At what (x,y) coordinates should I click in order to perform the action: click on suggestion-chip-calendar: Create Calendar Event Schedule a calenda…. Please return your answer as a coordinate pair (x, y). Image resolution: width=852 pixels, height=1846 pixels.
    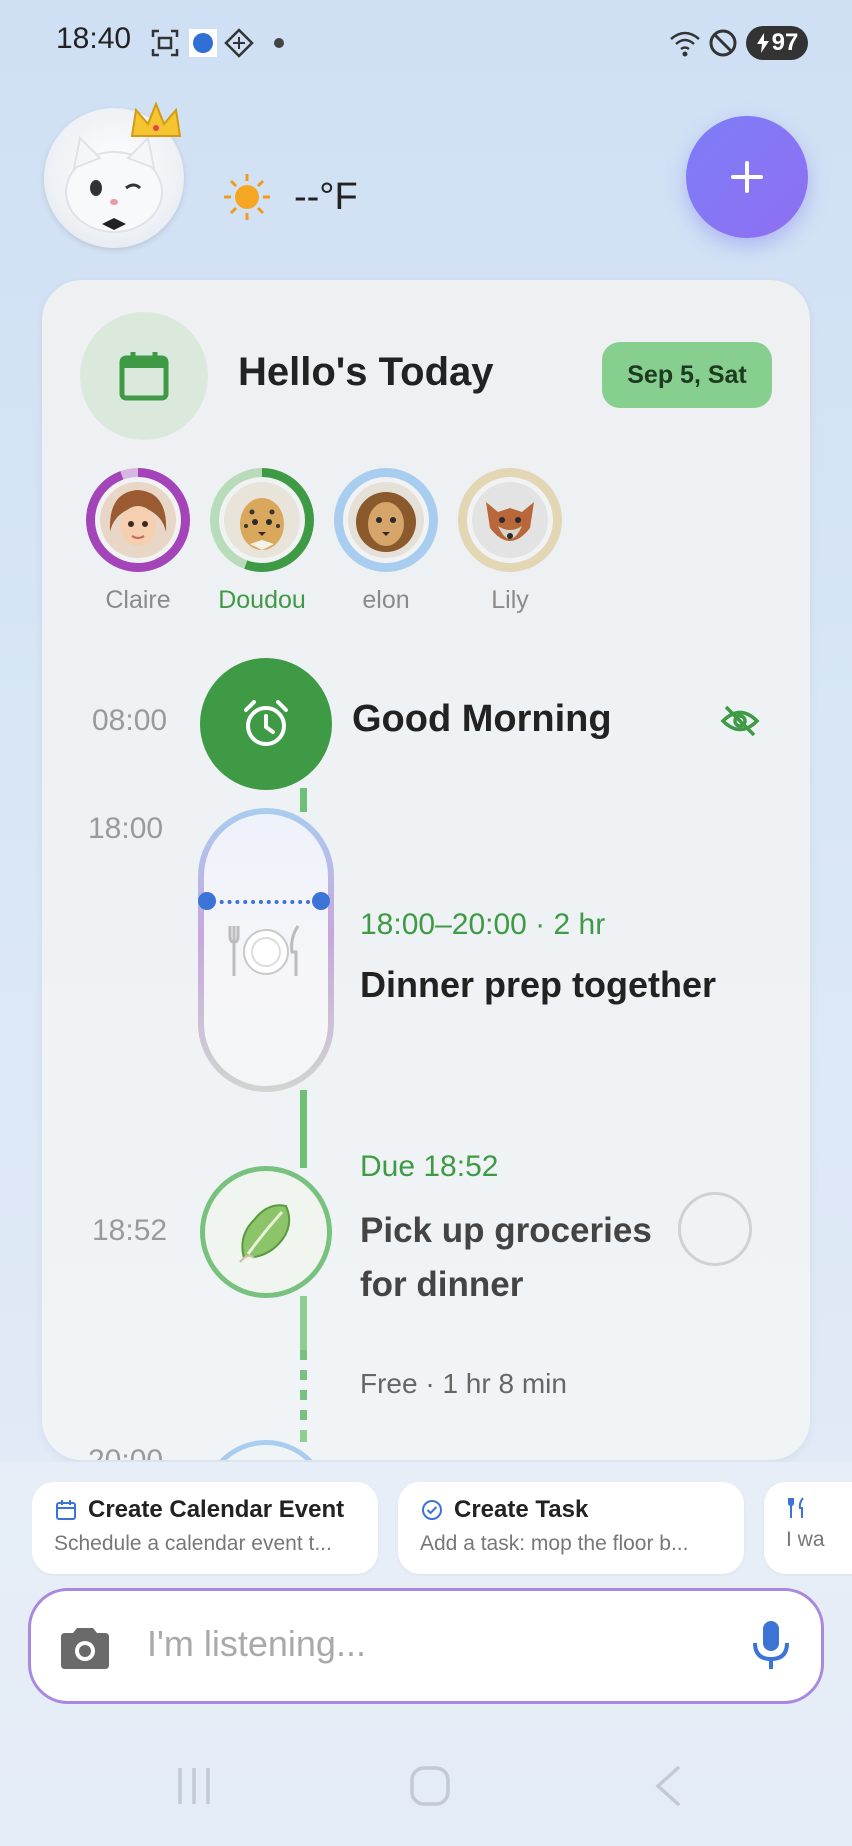
    Looking at the image, I should click on (205, 1528).